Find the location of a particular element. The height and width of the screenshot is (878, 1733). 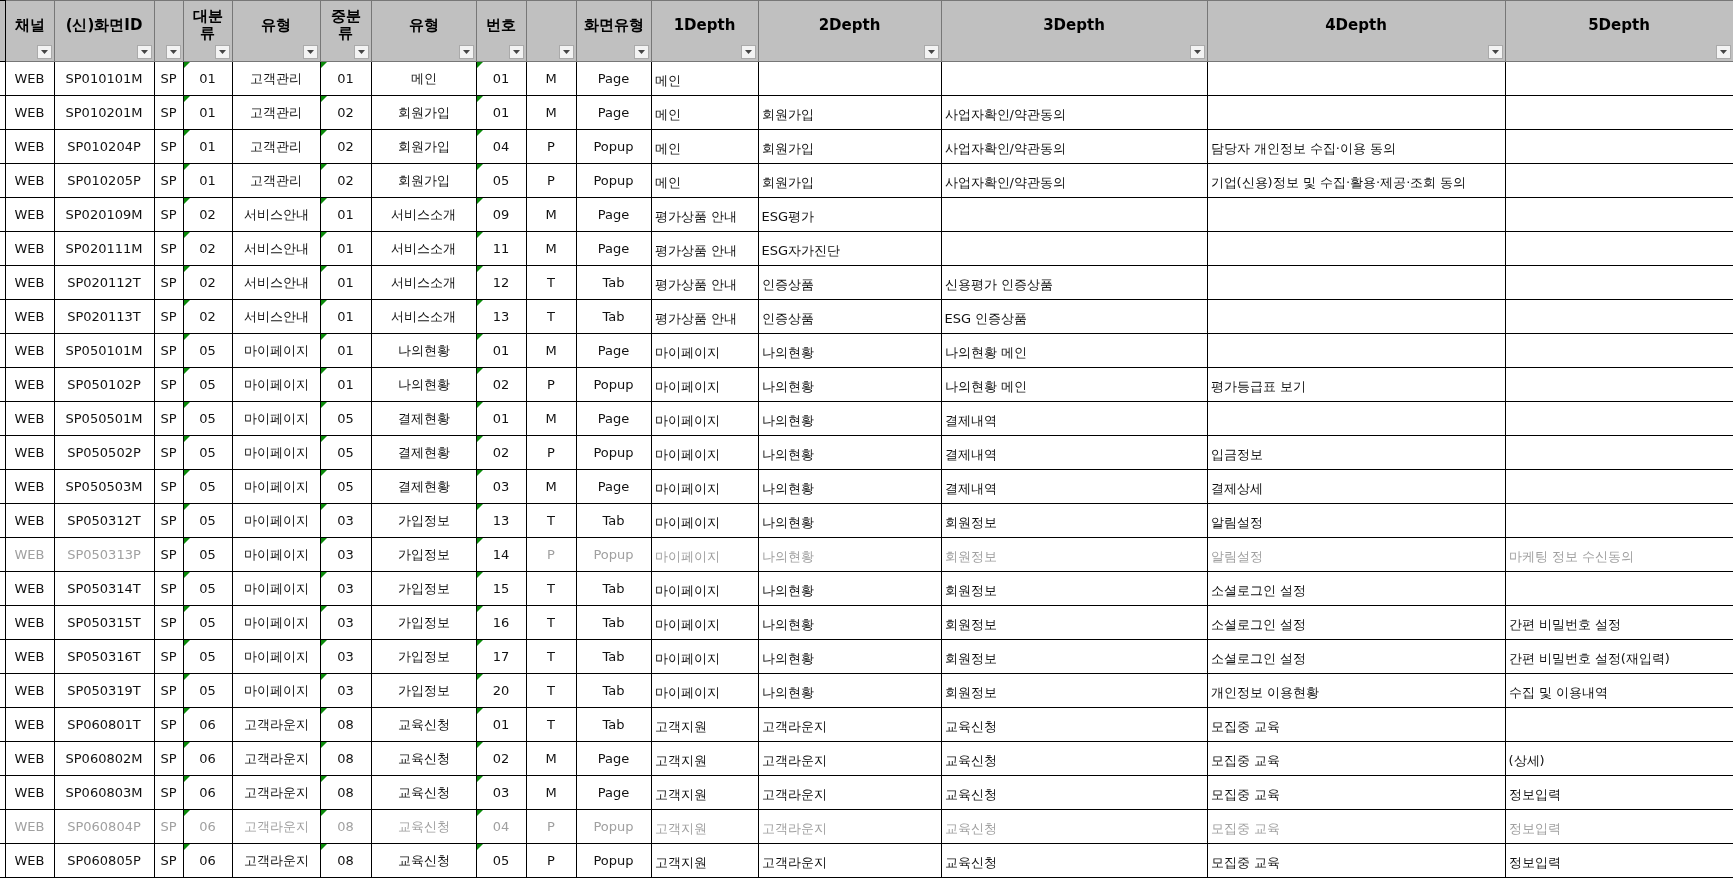

table-cell: 가입정보 is located at coordinates (423, 656).